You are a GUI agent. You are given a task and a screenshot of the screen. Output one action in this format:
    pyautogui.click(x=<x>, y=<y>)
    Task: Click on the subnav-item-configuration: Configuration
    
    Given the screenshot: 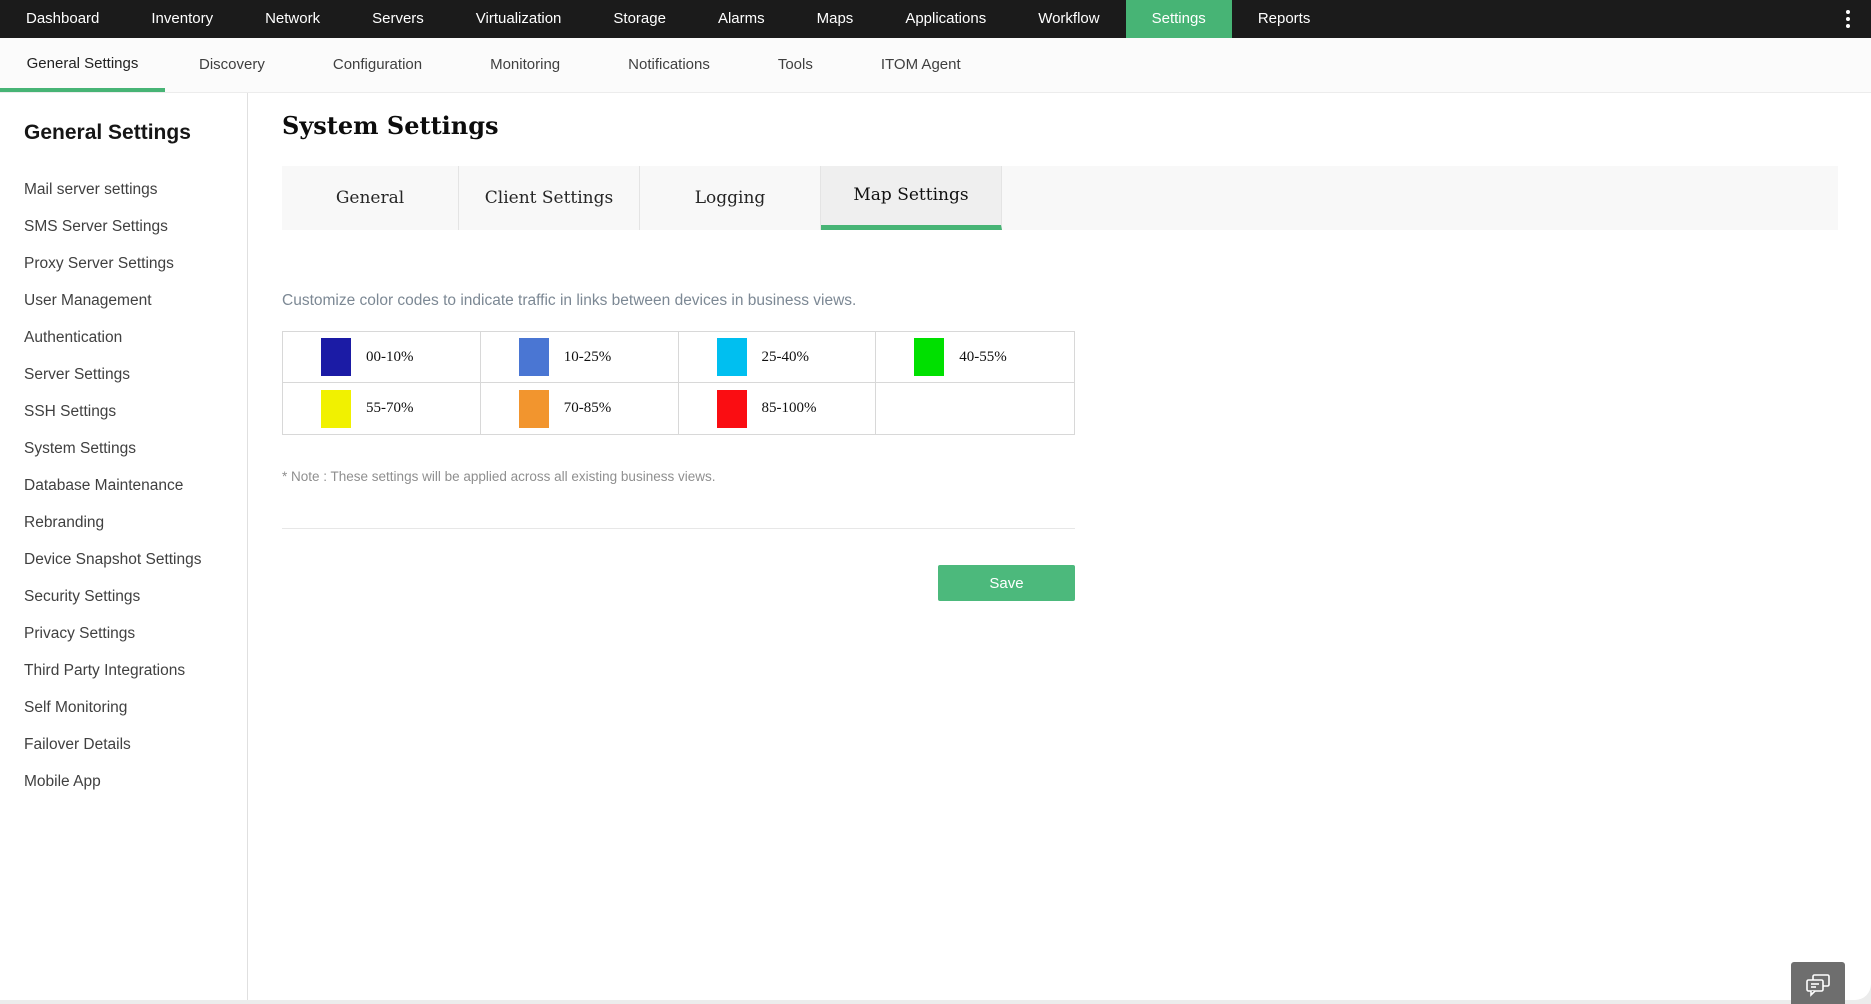 What is the action you would take?
    pyautogui.click(x=377, y=65)
    